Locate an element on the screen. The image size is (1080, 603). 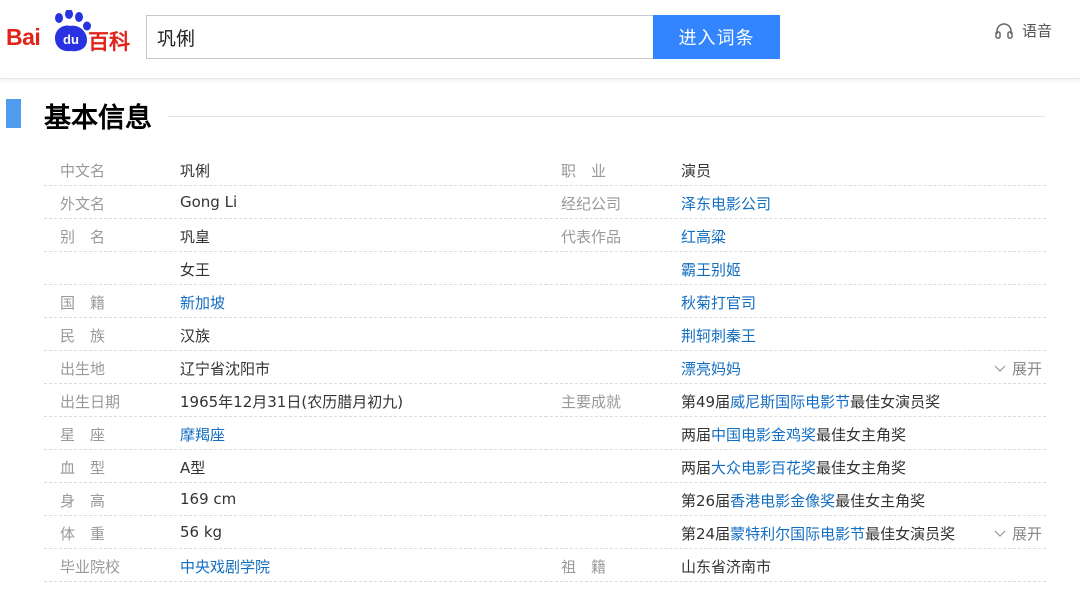
info-value-text: 169 cm is located at coordinates (208, 499).